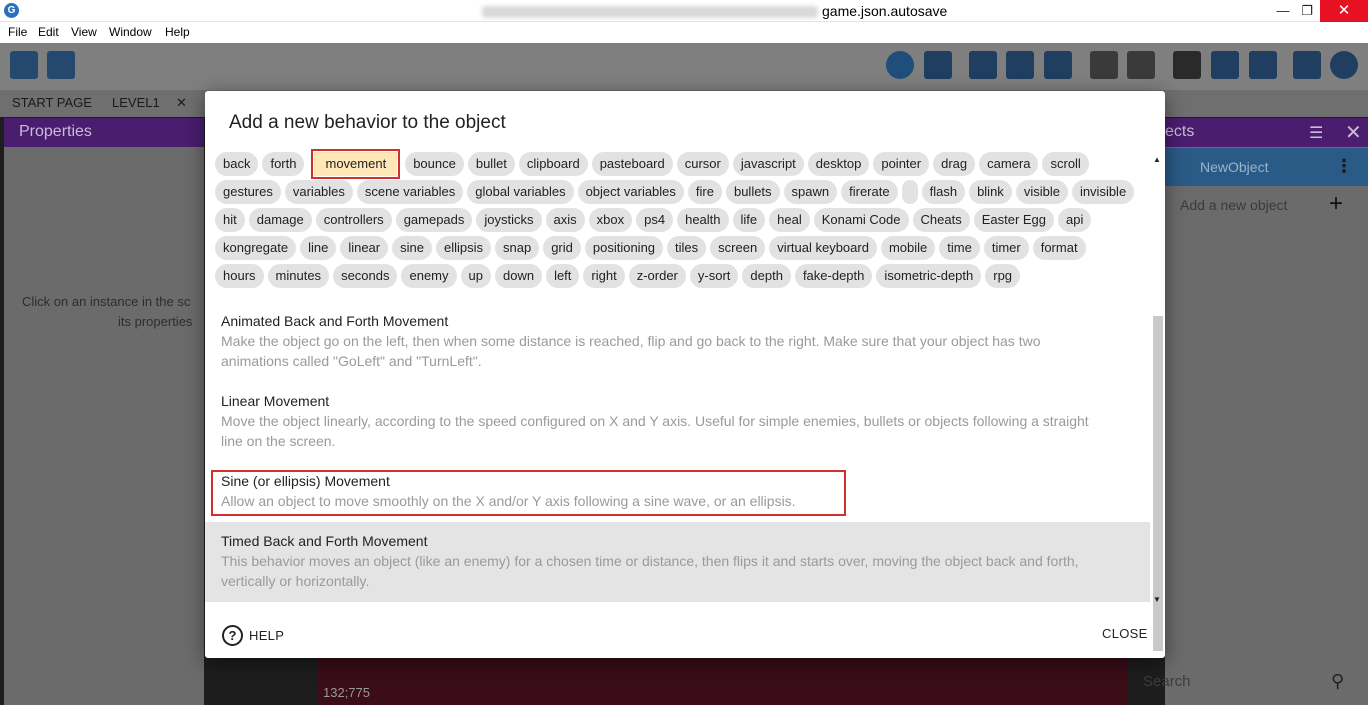  Describe the element at coordinates (604, 276) in the screenshot. I see `tag-chip: right` at that location.